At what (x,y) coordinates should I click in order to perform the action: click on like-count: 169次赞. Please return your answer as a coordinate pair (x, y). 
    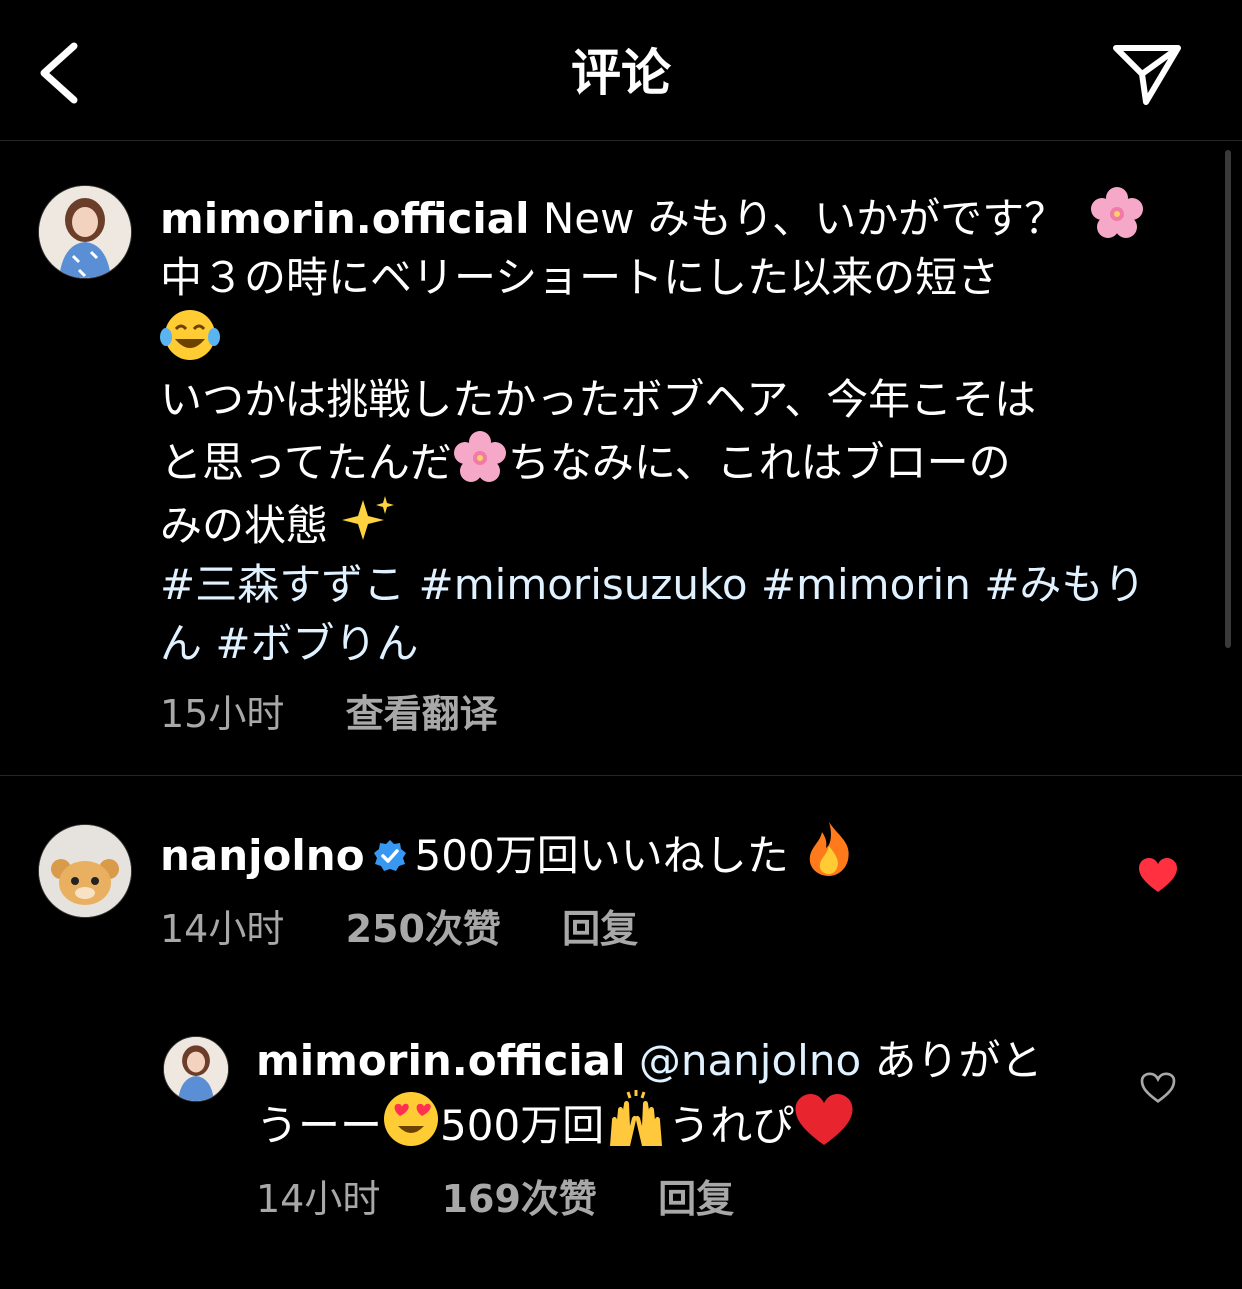
    Looking at the image, I should click on (519, 1199).